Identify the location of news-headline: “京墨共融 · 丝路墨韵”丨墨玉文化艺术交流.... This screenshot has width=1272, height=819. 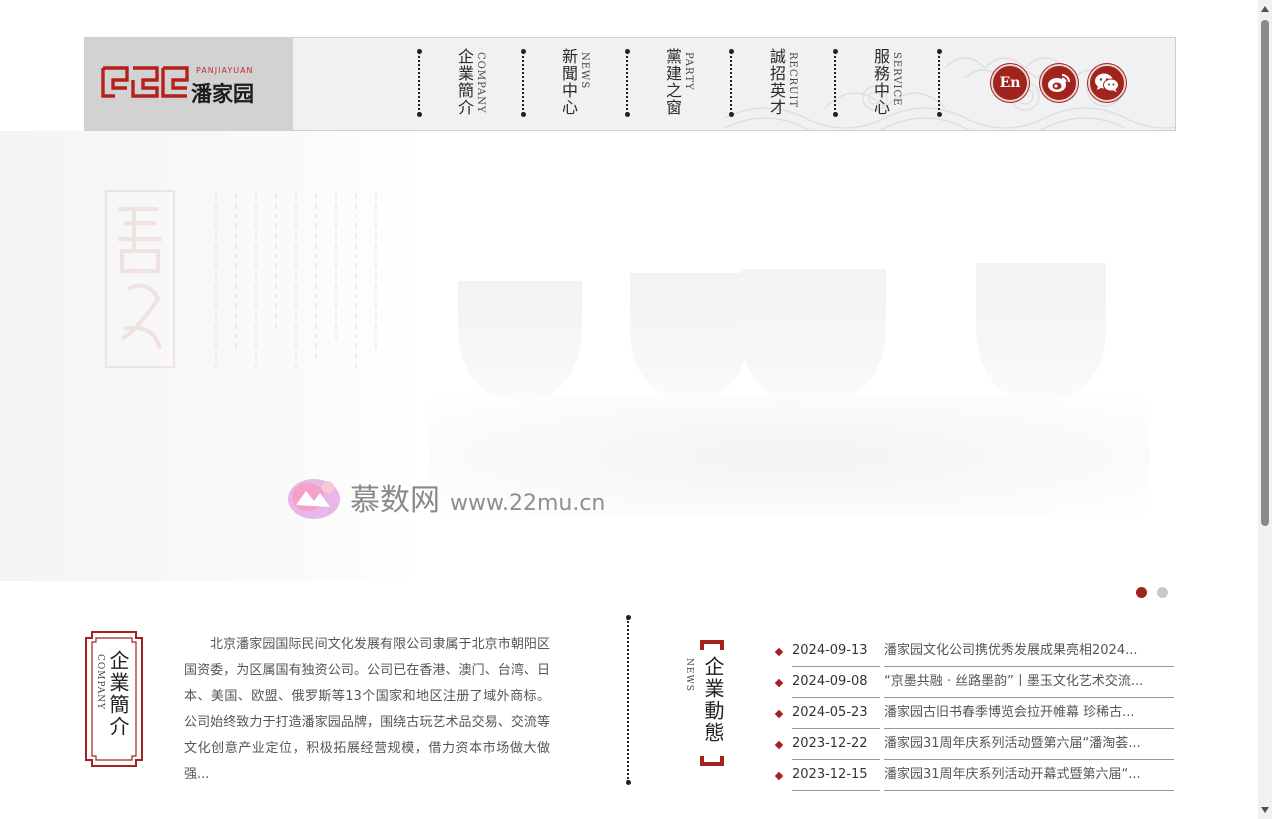
(1029, 682).